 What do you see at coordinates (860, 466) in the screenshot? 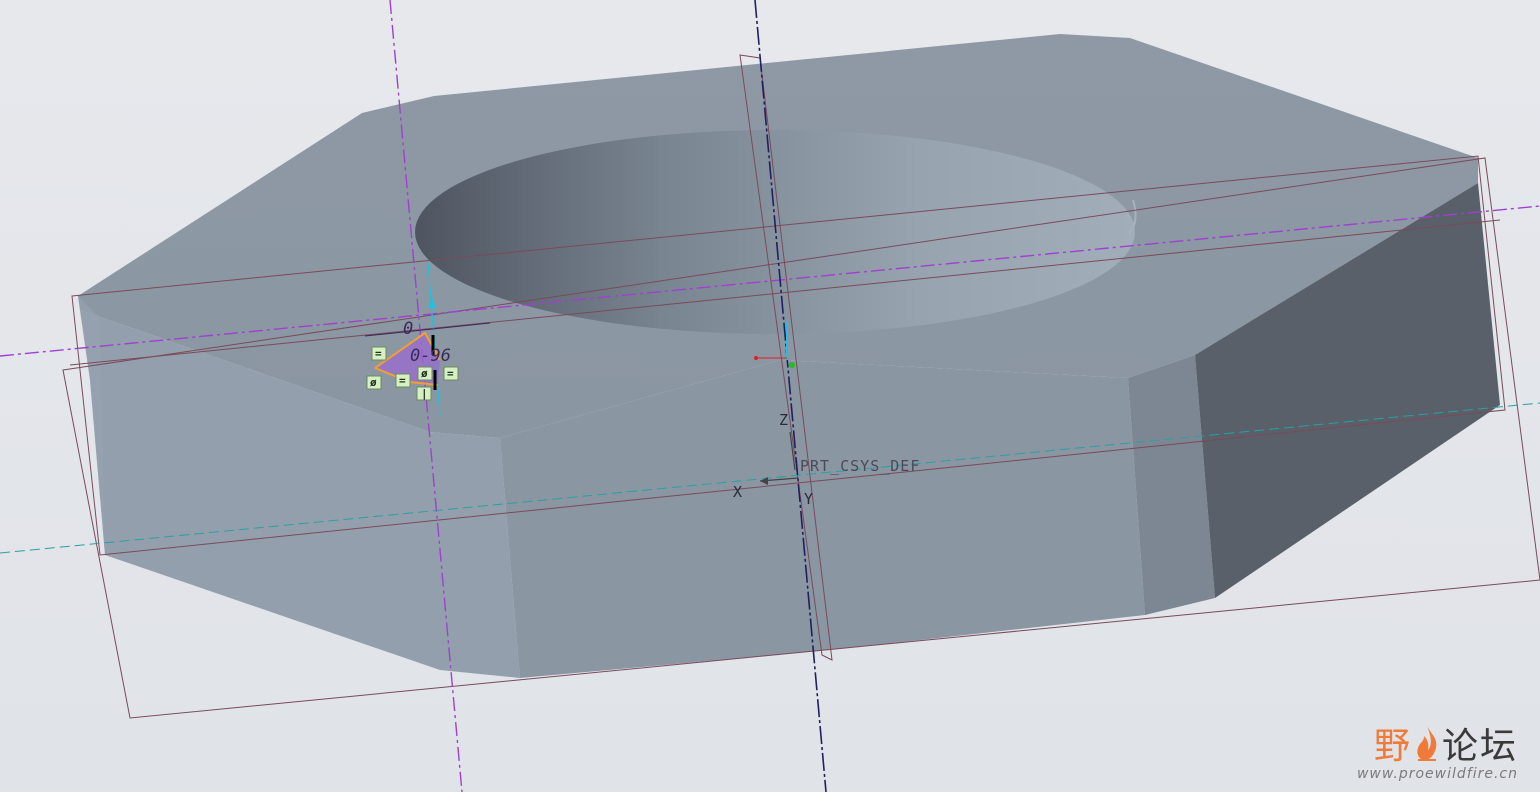
I see `csys-label: PRT_CSYS_DEF` at bounding box center [860, 466].